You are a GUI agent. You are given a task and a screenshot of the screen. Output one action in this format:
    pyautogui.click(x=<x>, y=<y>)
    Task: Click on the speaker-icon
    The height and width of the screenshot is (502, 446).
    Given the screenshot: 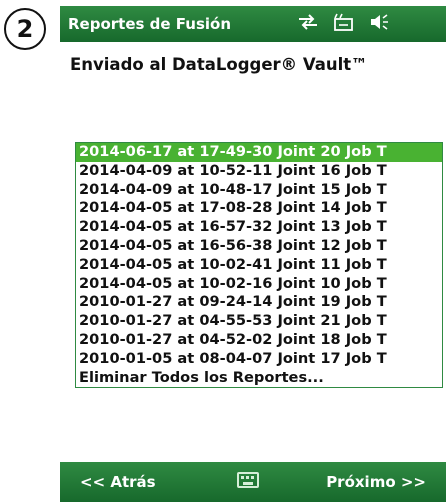 What is the action you would take?
    pyautogui.click(x=380, y=24)
    